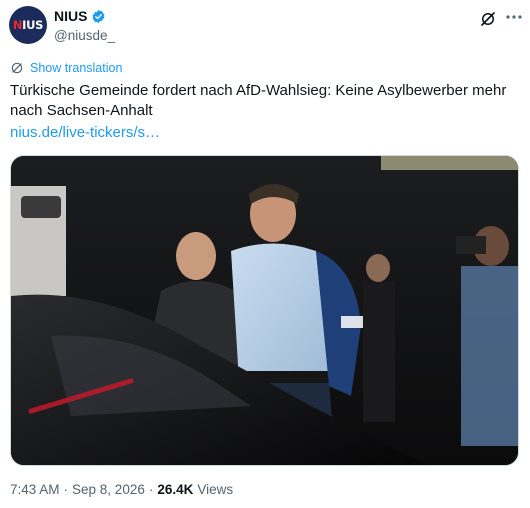 This screenshot has height=508, width=530. I want to click on grok-button, so click(488, 19).